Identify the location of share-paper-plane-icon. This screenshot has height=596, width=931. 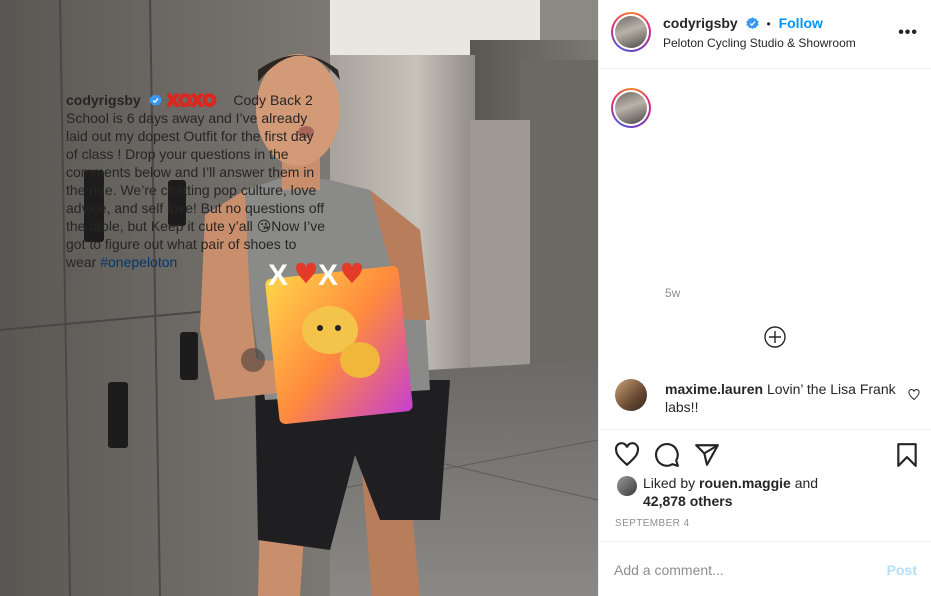
(707, 455).